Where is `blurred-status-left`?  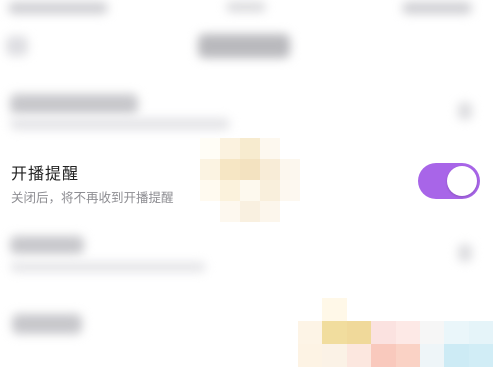
blurred-status-left is located at coordinates (58, 8).